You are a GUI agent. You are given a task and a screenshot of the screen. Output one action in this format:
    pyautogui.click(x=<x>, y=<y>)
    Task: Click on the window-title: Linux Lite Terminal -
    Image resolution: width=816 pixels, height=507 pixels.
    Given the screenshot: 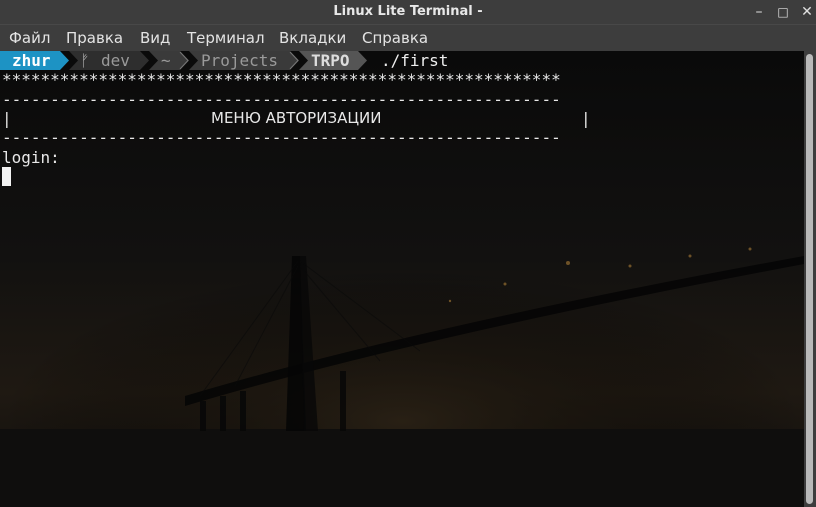 What is the action you would take?
    pyautogui.click(x=408, y=11)
    